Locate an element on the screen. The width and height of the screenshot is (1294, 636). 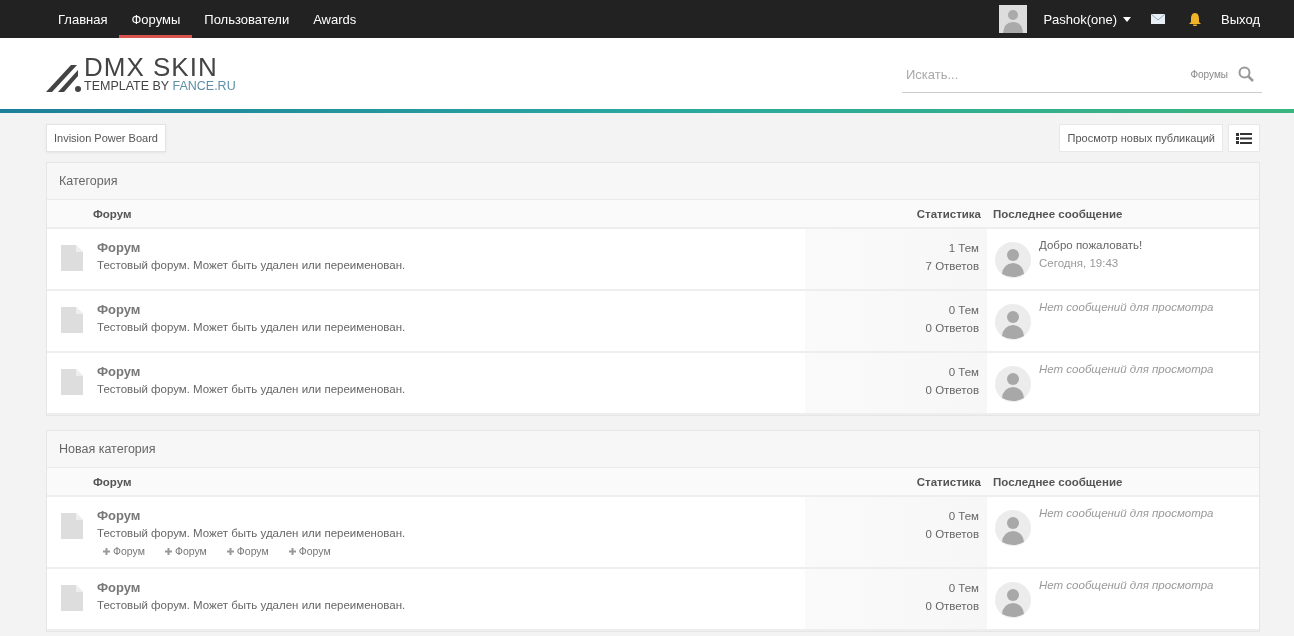
user-menu: Pashok(one) is located at coordinates (1087, 19).